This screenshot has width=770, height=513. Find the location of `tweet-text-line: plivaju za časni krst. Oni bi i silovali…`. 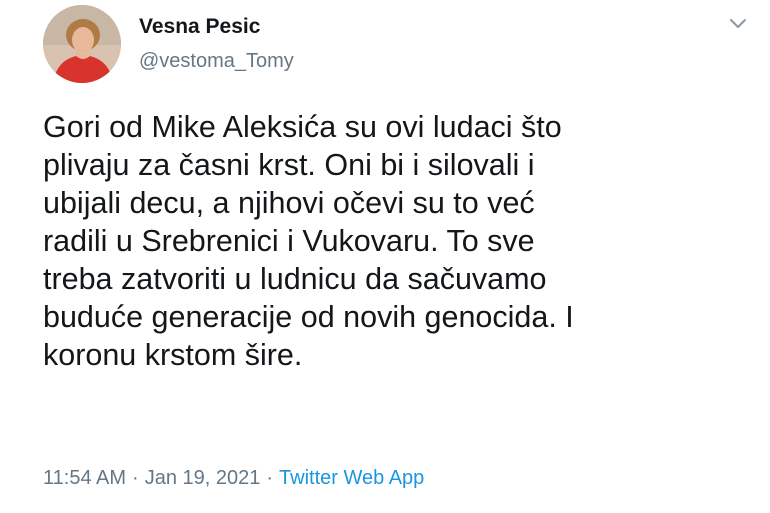

tweet-text-line: plivaju za časni krst. Oni bi i silovali… is located at coordinates (289, 165).